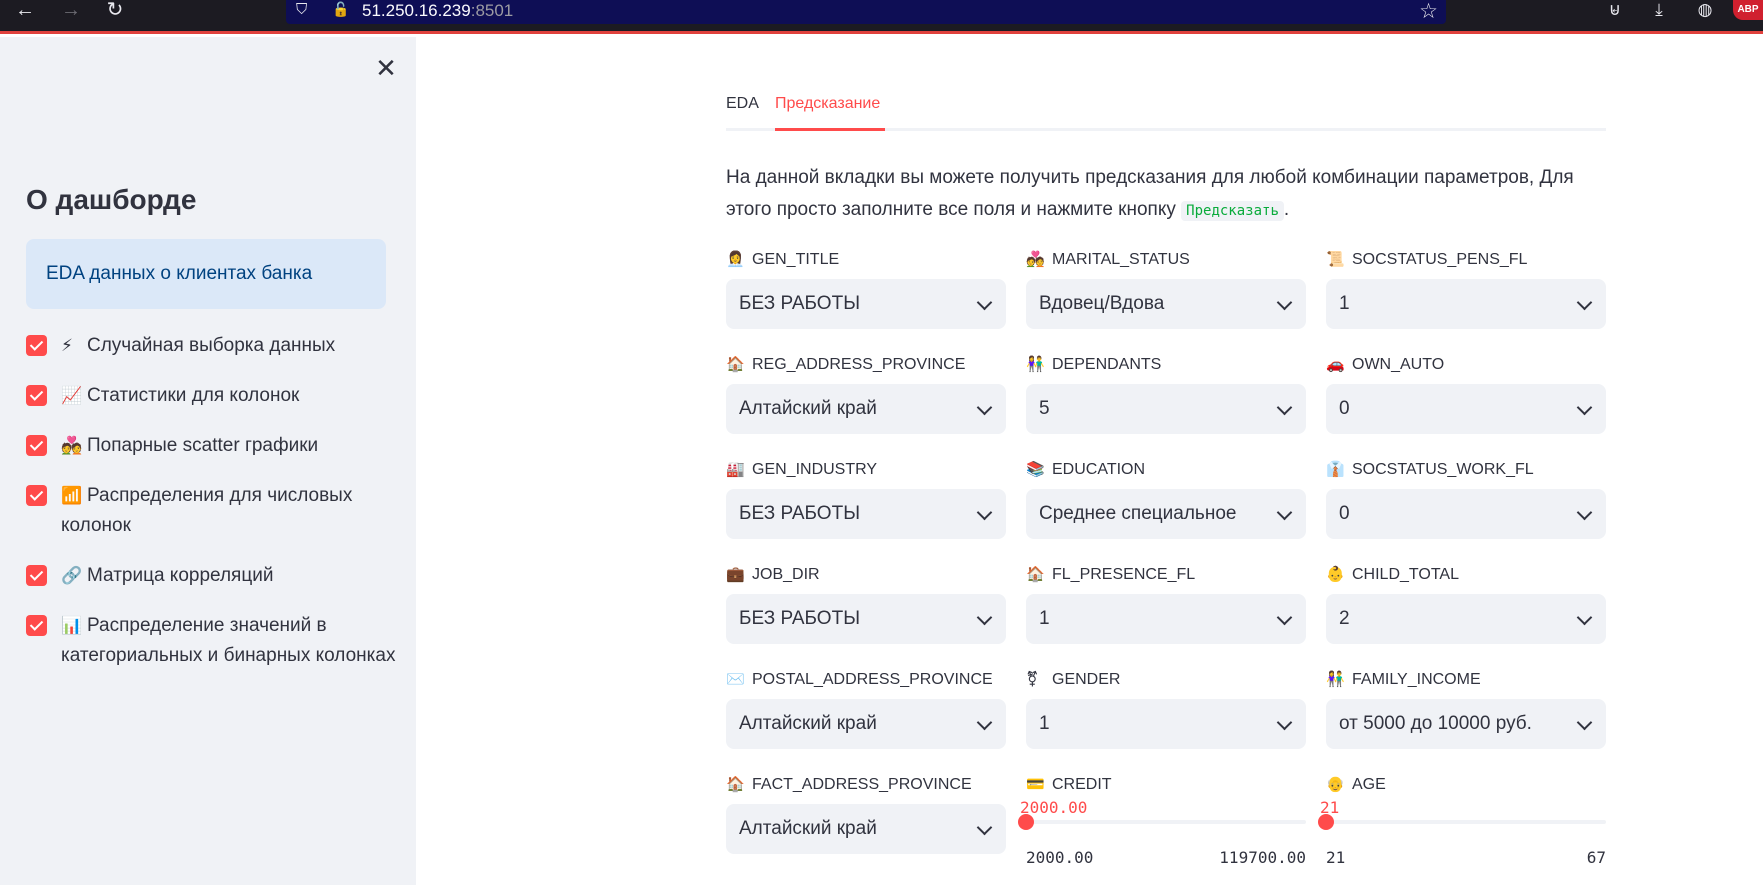 Image resolution: width=1763 pixels, height=885 pixels. Describe the element at coordinates (1082, 784) in the screenshot. I see `field-label-text: CREDIT` at that location.